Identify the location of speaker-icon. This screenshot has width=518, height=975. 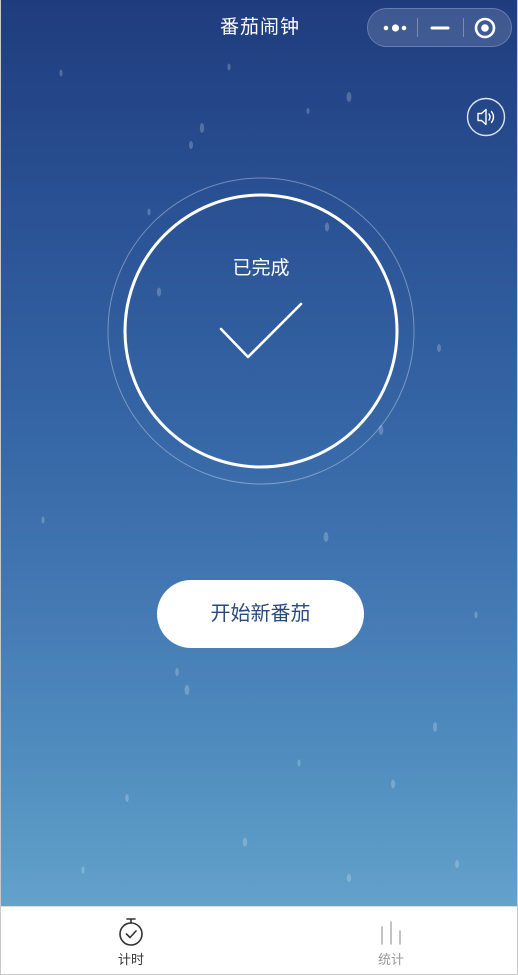
(486, 117).